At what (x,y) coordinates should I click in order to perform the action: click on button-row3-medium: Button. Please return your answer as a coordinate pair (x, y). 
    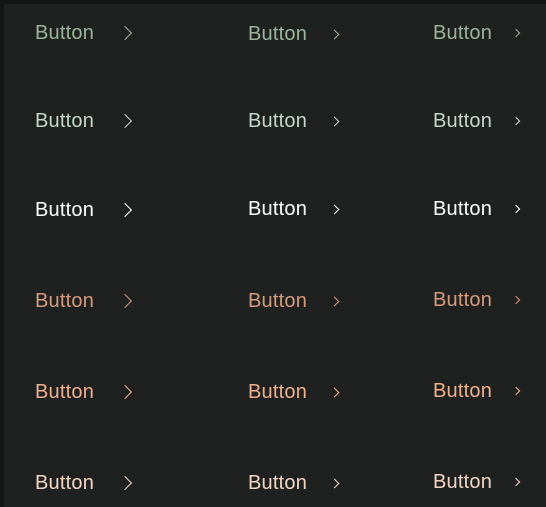
    Looking at the image, I should click on (294, 209).